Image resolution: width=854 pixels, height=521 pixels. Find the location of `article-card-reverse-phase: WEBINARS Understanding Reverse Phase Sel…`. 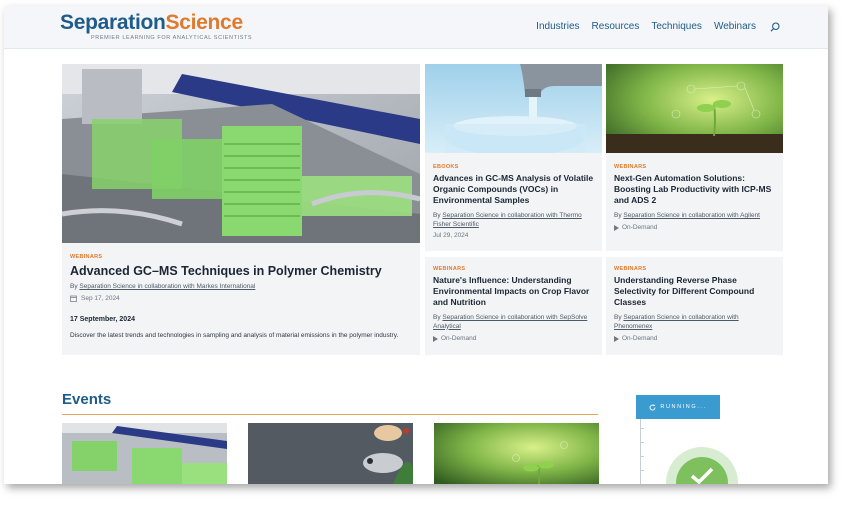

article-card-reverse-phase: WEBINARS Understanding Reverse Phase Sel… is located at coordinates (694, 306).